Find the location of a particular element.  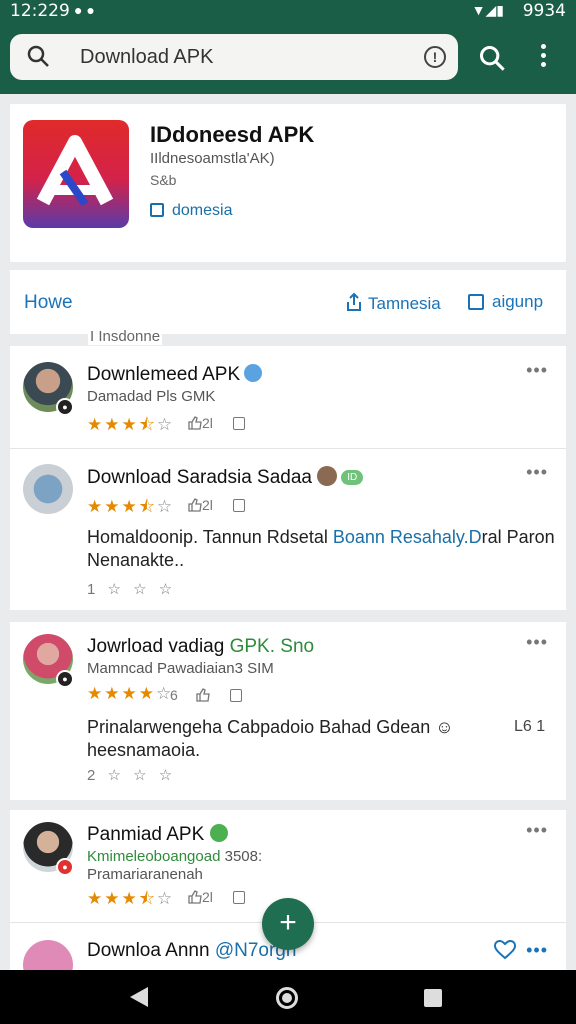

review-meta: Mamncad Pawadiaian3 SIM is located at coordinates (180, 668).